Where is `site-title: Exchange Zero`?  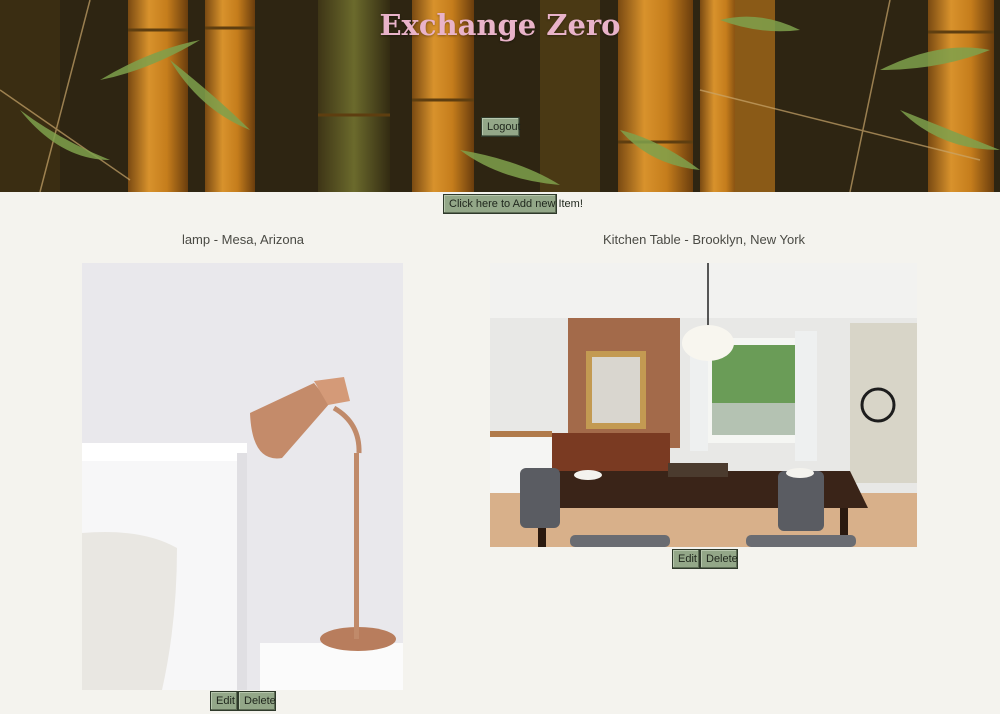
site-title: Exchange Zero is located at coordinates (500, 25).